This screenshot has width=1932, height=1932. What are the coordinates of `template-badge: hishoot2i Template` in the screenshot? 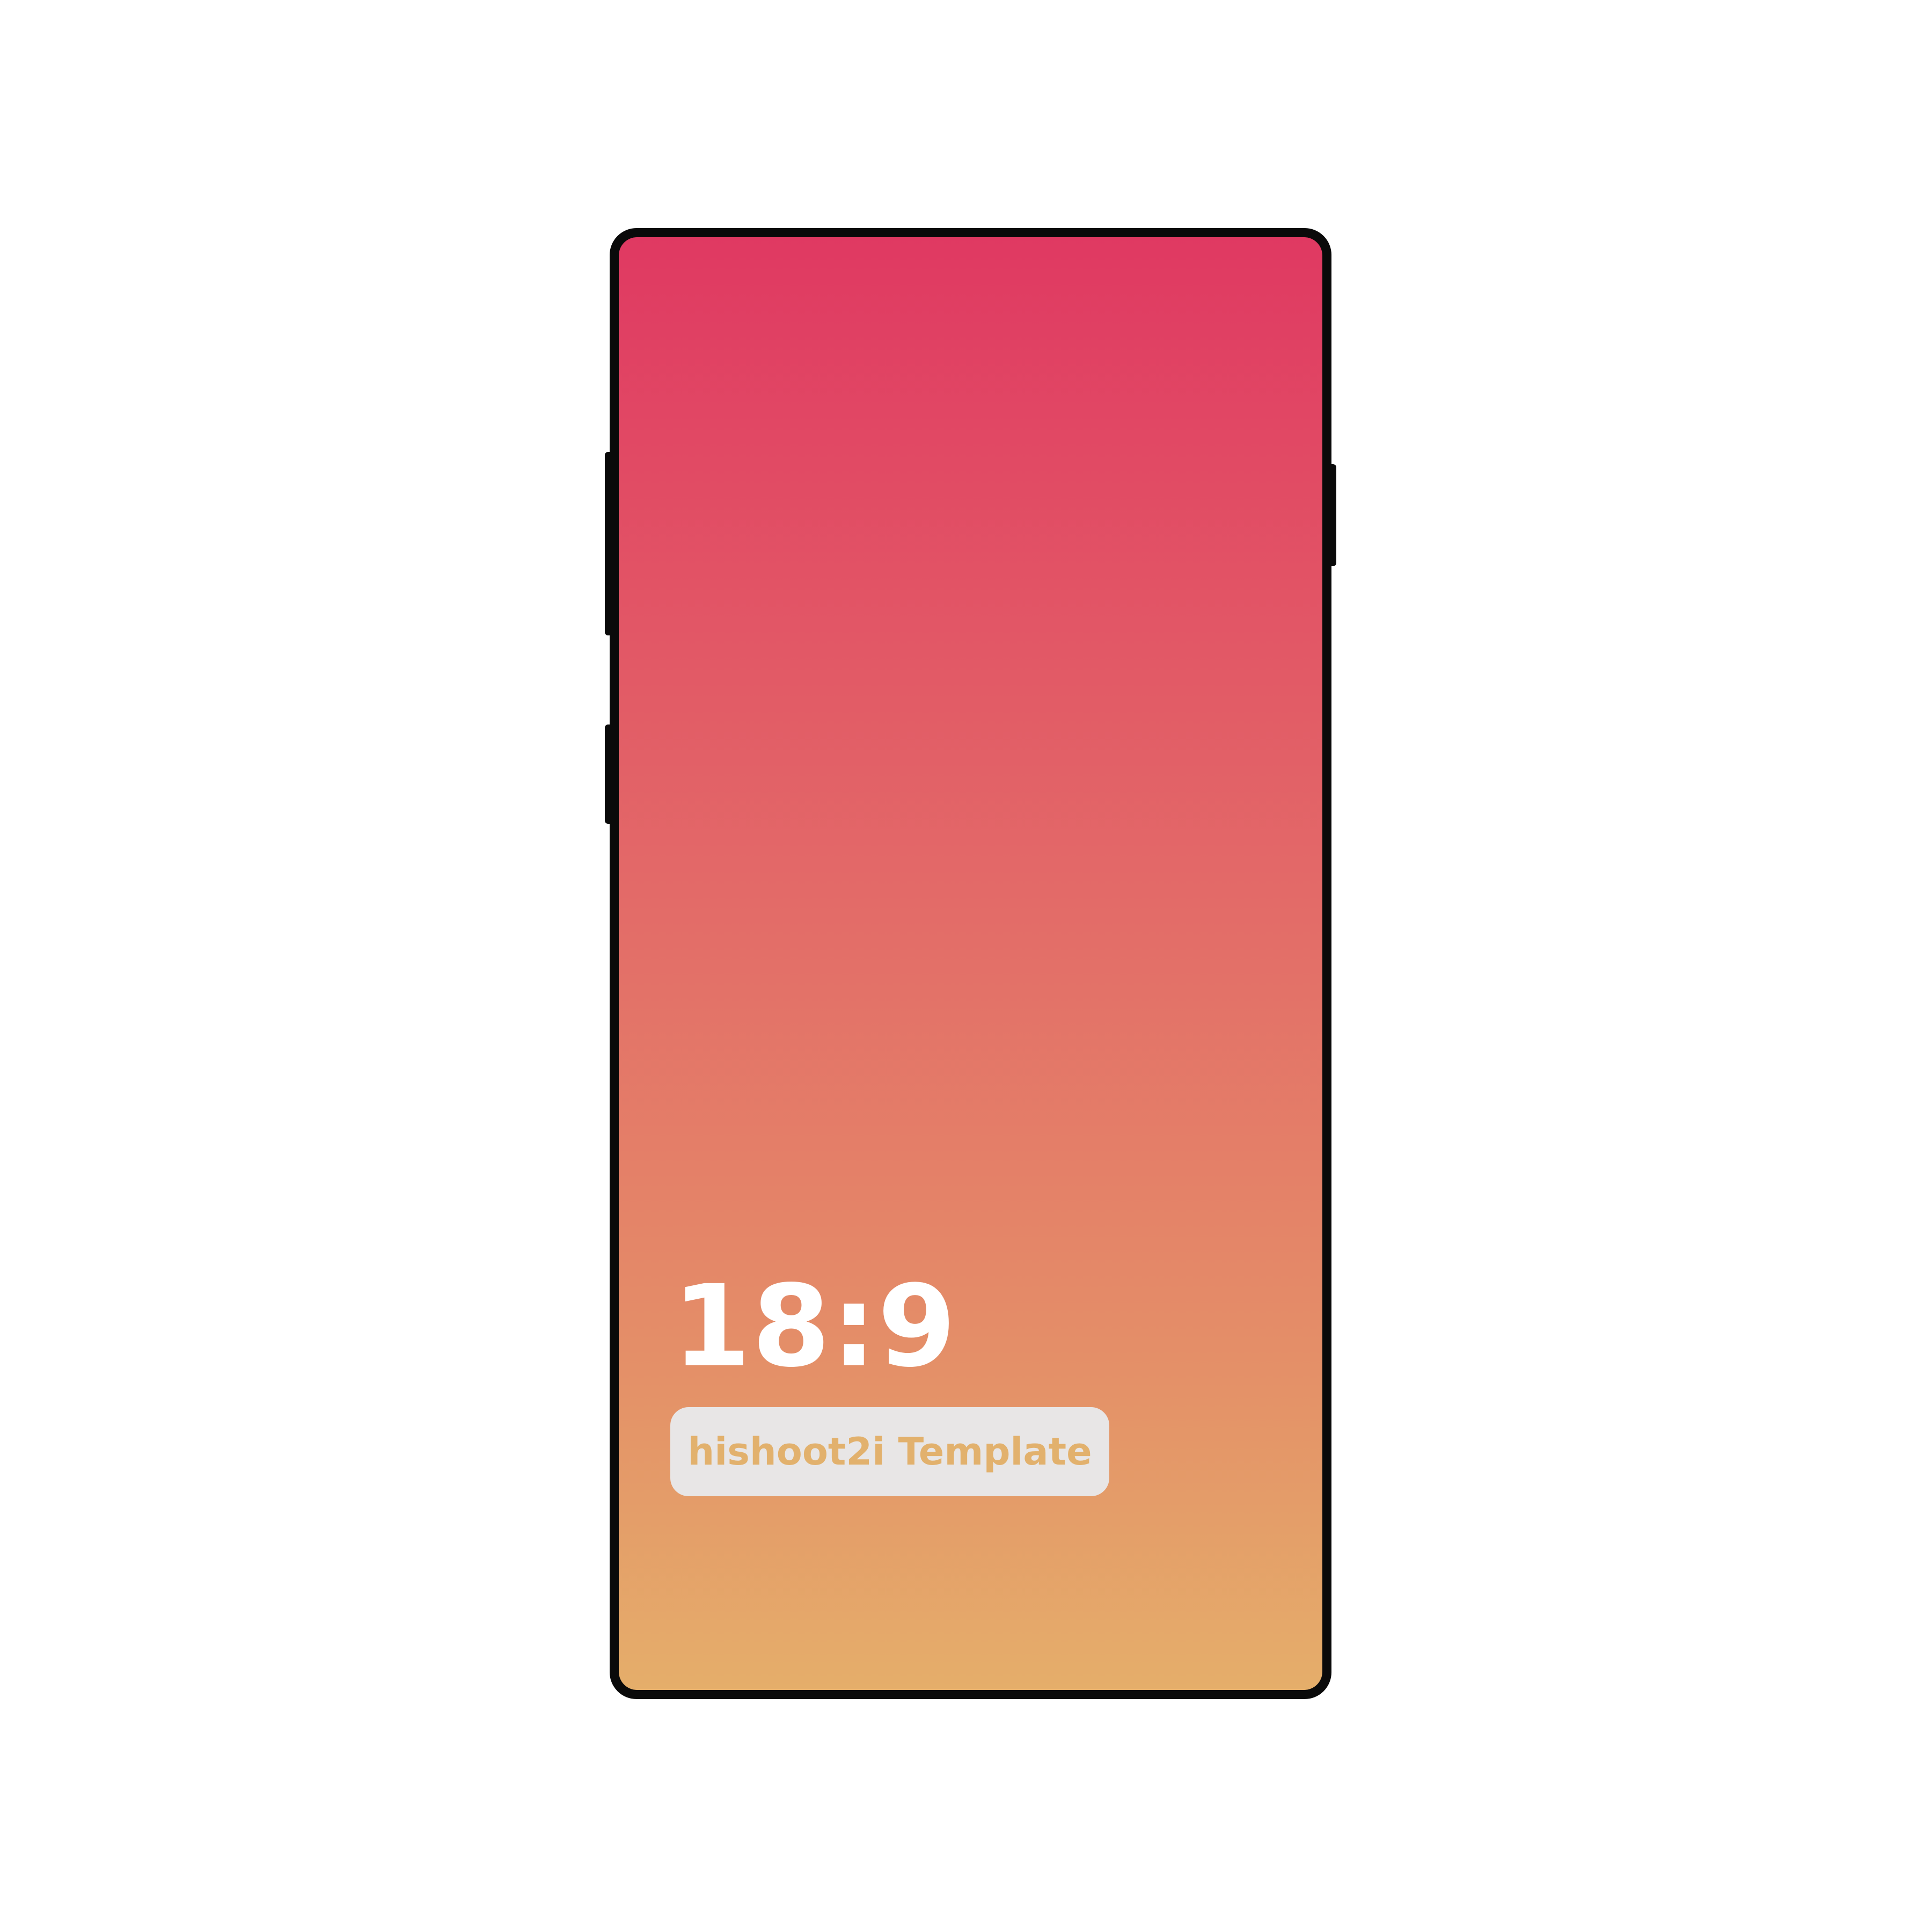 It's located at (889, 1451).